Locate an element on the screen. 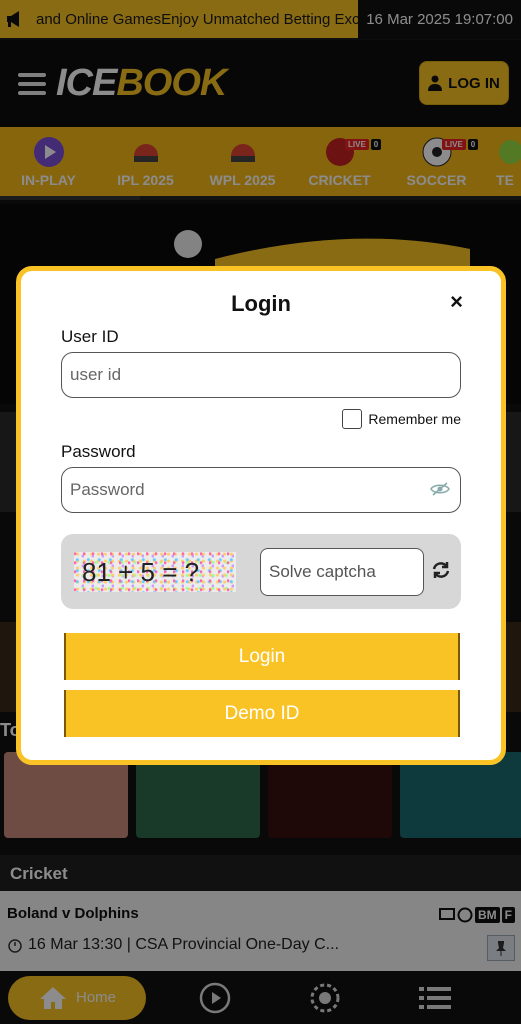 The width and height of the screenshot is (521, 1024). captcha-image: 81 + 5 = ? is located at coordinates (155, 572).